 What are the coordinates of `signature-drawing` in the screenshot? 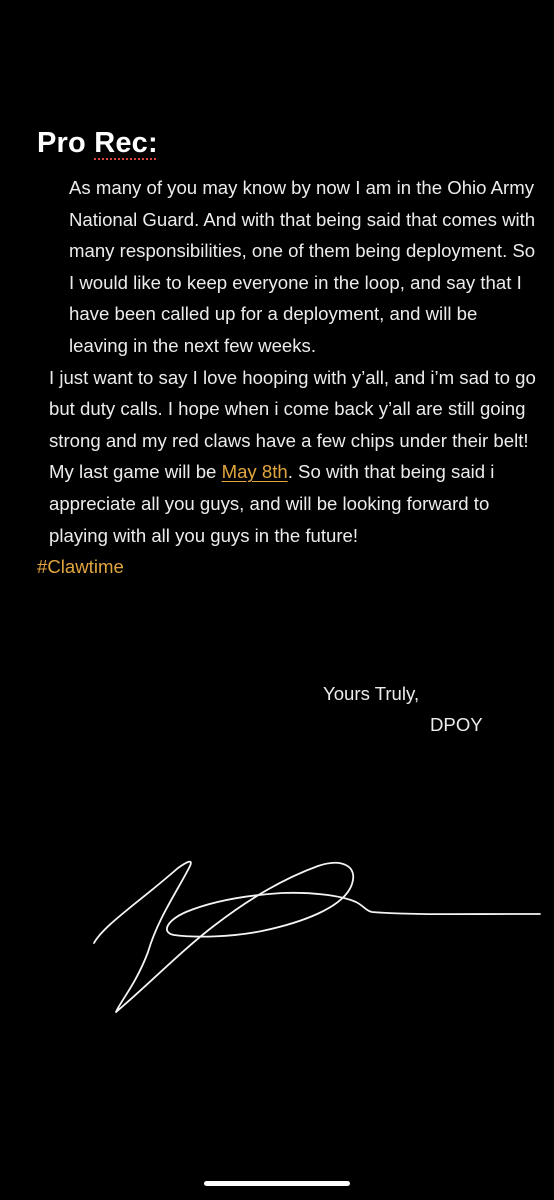 It's located at (317, 936).